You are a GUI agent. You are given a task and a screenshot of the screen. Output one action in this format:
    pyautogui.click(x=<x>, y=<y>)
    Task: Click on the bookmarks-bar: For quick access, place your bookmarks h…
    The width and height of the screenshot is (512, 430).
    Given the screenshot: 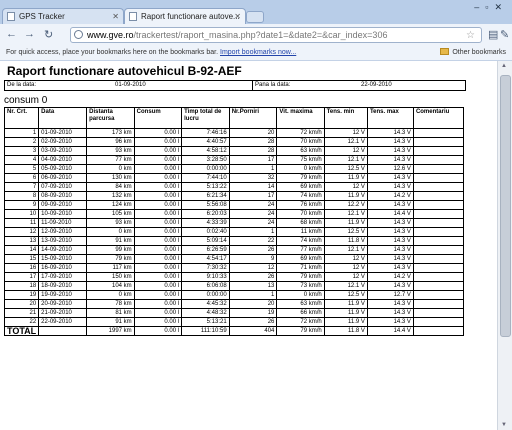 What is the action you would take?
    pyautogui.click(x=256, y=53)
    